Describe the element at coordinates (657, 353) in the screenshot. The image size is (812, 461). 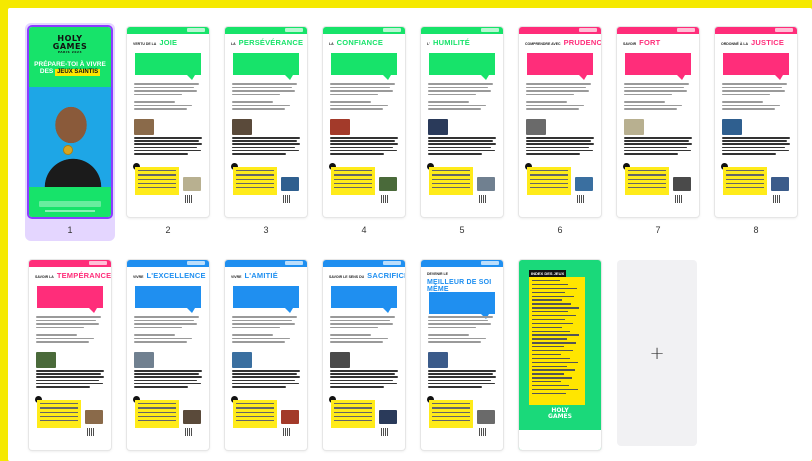
I see `add-page-button: +` at that location.